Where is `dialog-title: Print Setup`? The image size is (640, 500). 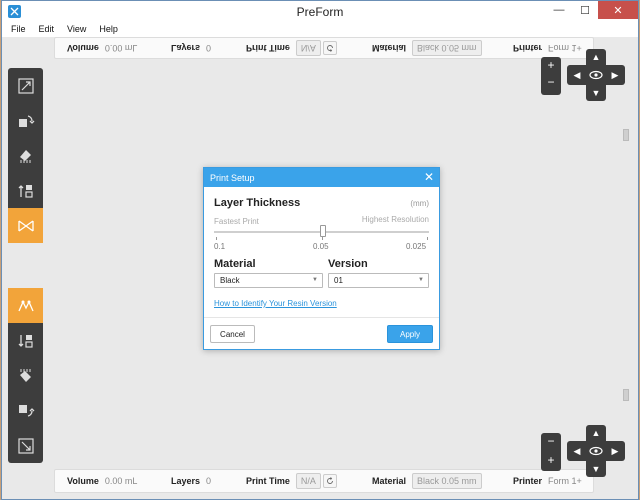 dialog-title: Print Setup is located at coordinates (232, 177).